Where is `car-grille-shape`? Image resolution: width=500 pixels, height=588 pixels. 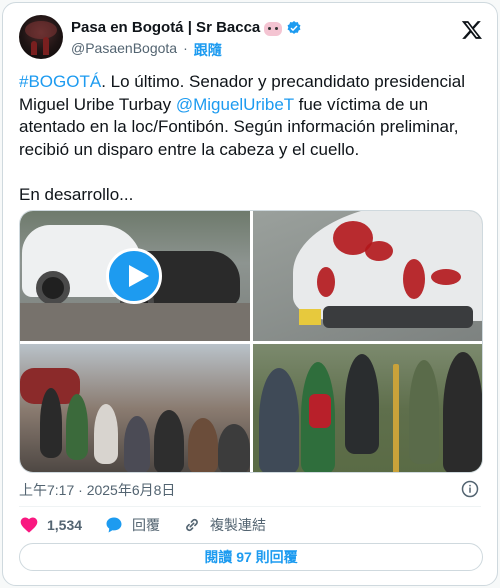
car-grille-shape is located at coordinates (398, 317).